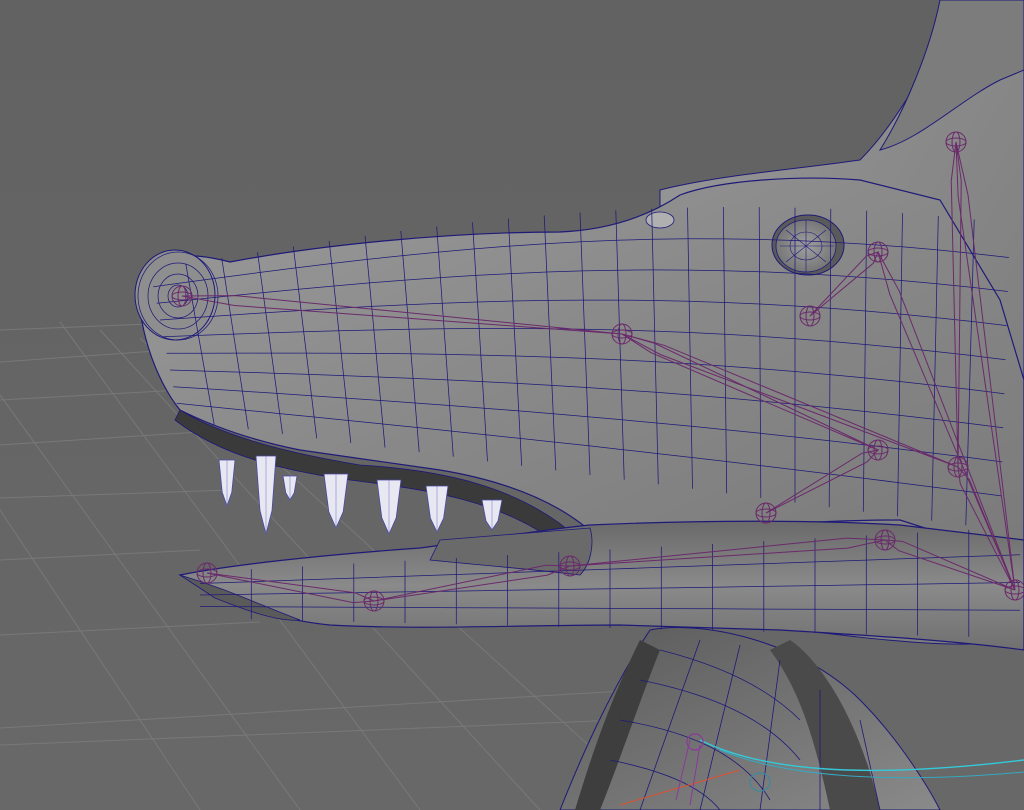 The height and width of the screenshot is (810, 1024). What do you see at coordinates (660, 220) in the screenshot?
I see `brow-bump` at bounding box center [660, 220].